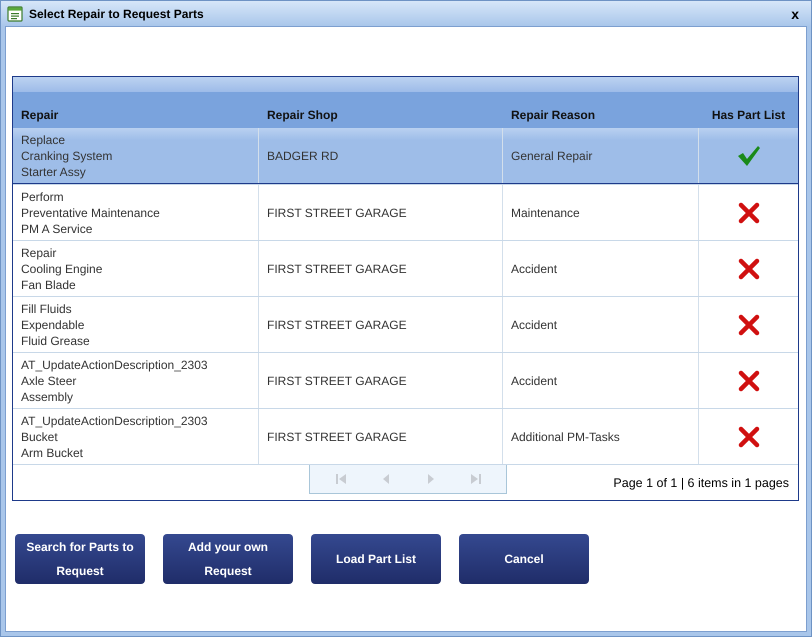 The height and width of the screenshot is (637, 812). I want to click on table-row: Repair Cooling Engine Fan Blade FIRST STREET GARAGE Accident, so click(405, 268).